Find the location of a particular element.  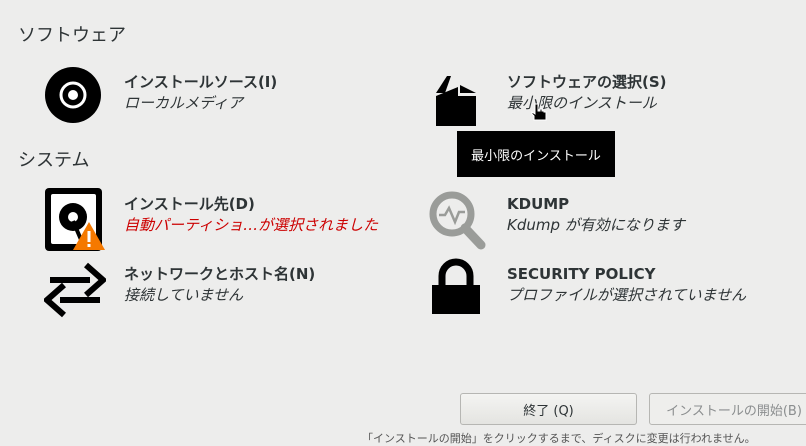

kdump-status: Kdump が有効になります is located at coordinates (596, 225).